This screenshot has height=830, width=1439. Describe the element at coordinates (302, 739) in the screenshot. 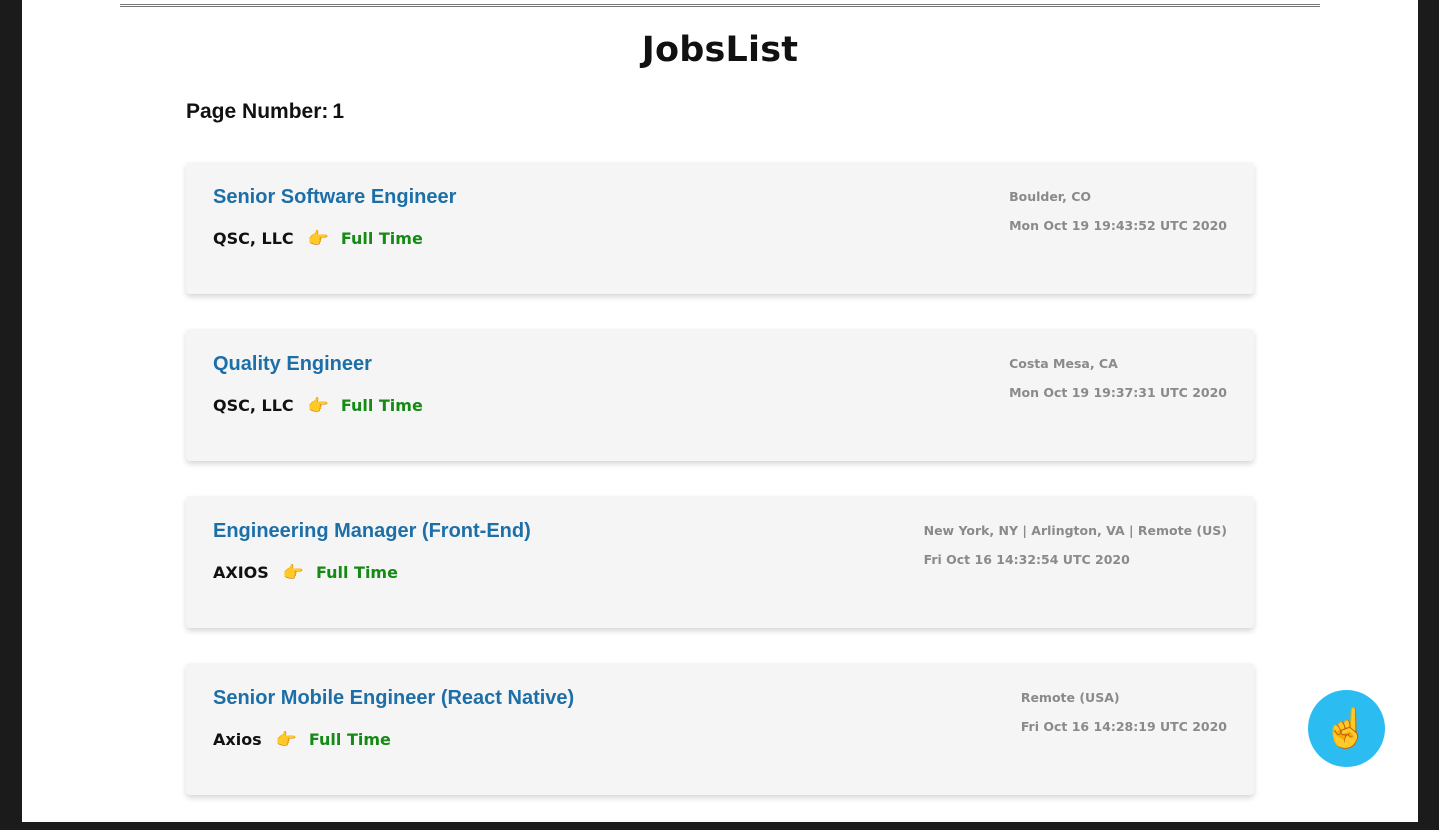

I see `job-meta: Axios 👉 Full Time` at that location.